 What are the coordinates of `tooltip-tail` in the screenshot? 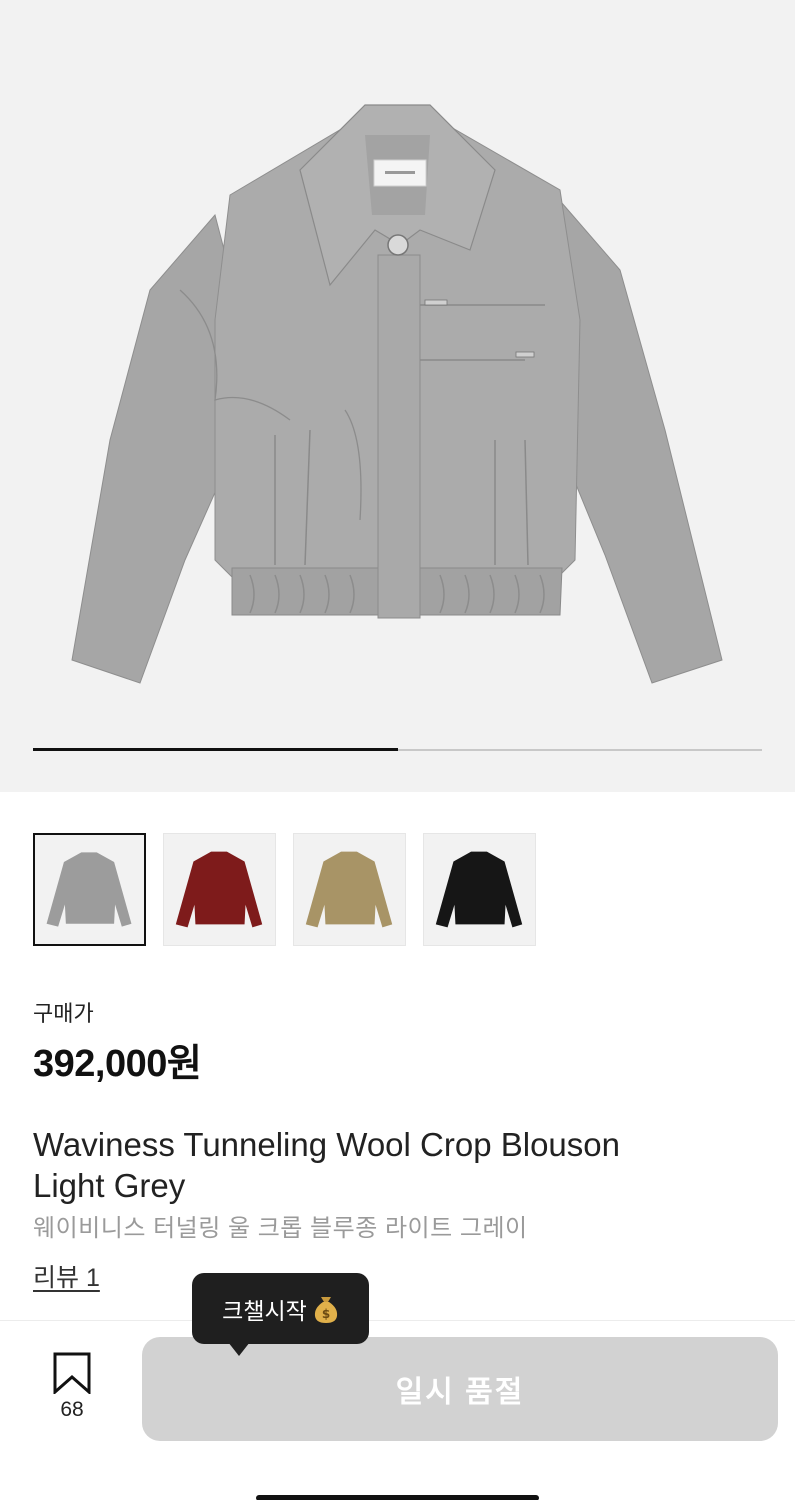 It's located at (239, 1349).